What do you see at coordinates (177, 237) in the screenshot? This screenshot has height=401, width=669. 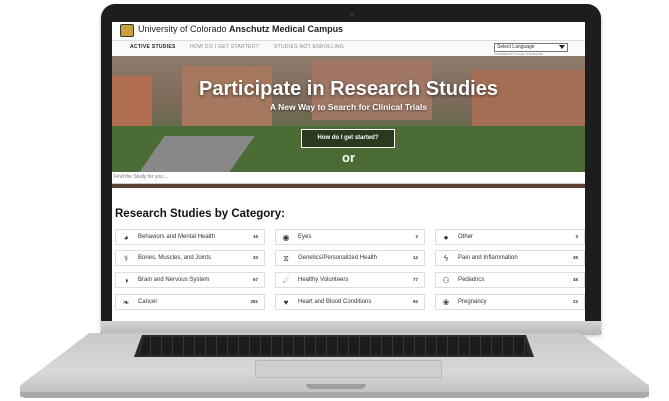 I see `category-label: Behaviors and Mental Health` at bounding box center [177, 237].